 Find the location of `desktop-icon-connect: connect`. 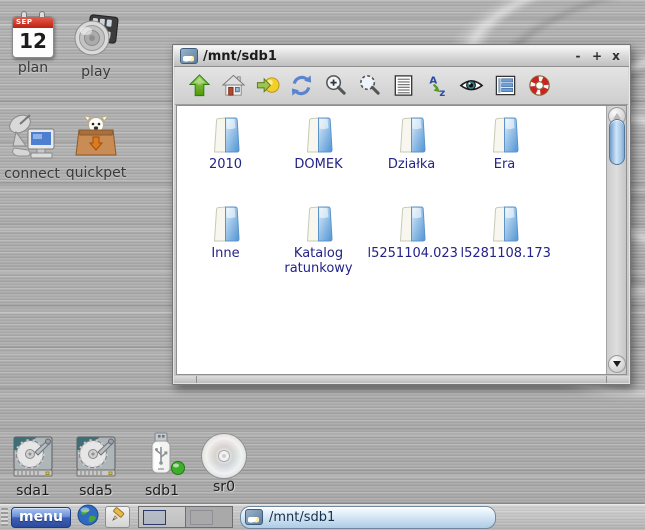

desktop-icon-connect: connect is located at coordinates (32, 147).